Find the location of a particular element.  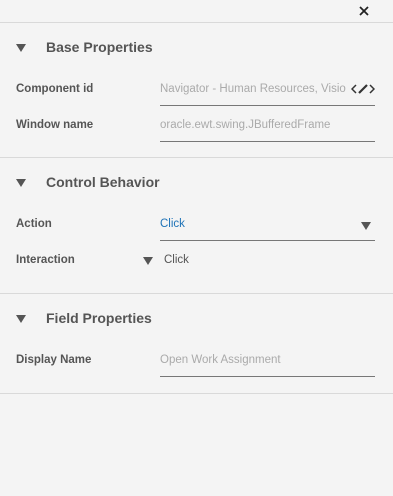

section-header-control-behavior: Control Behavior is located at coordinates (196, 183).